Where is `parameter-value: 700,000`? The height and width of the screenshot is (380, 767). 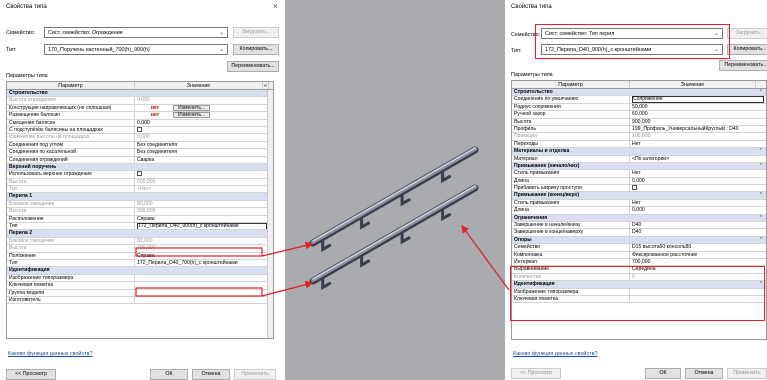
parameter-value: 700,000 is located at coordinates (698, 262).